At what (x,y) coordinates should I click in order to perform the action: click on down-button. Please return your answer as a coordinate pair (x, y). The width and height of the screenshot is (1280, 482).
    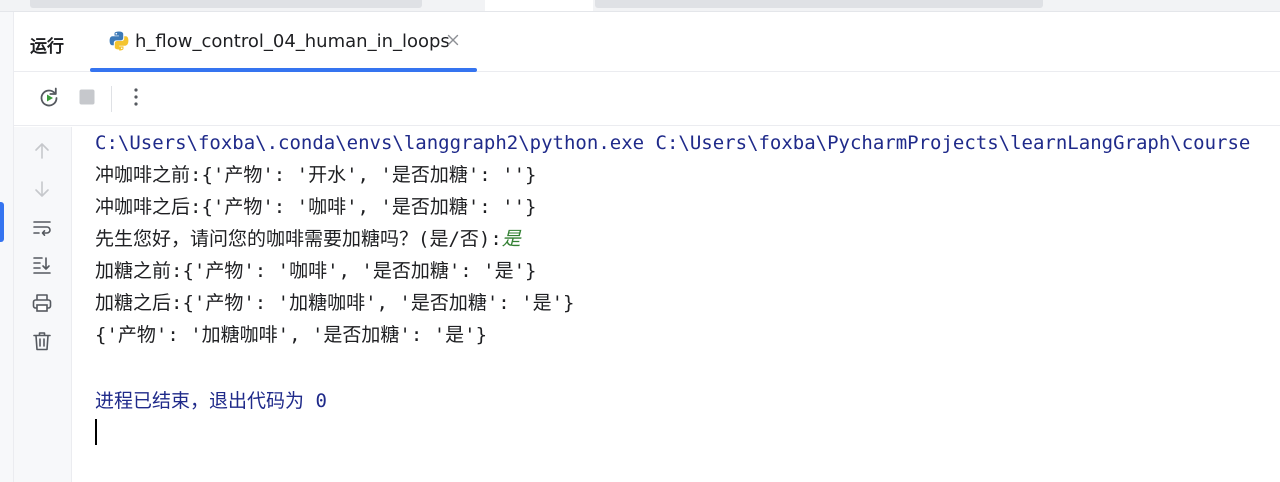
    Looking at the image, I should click on (42, 191).